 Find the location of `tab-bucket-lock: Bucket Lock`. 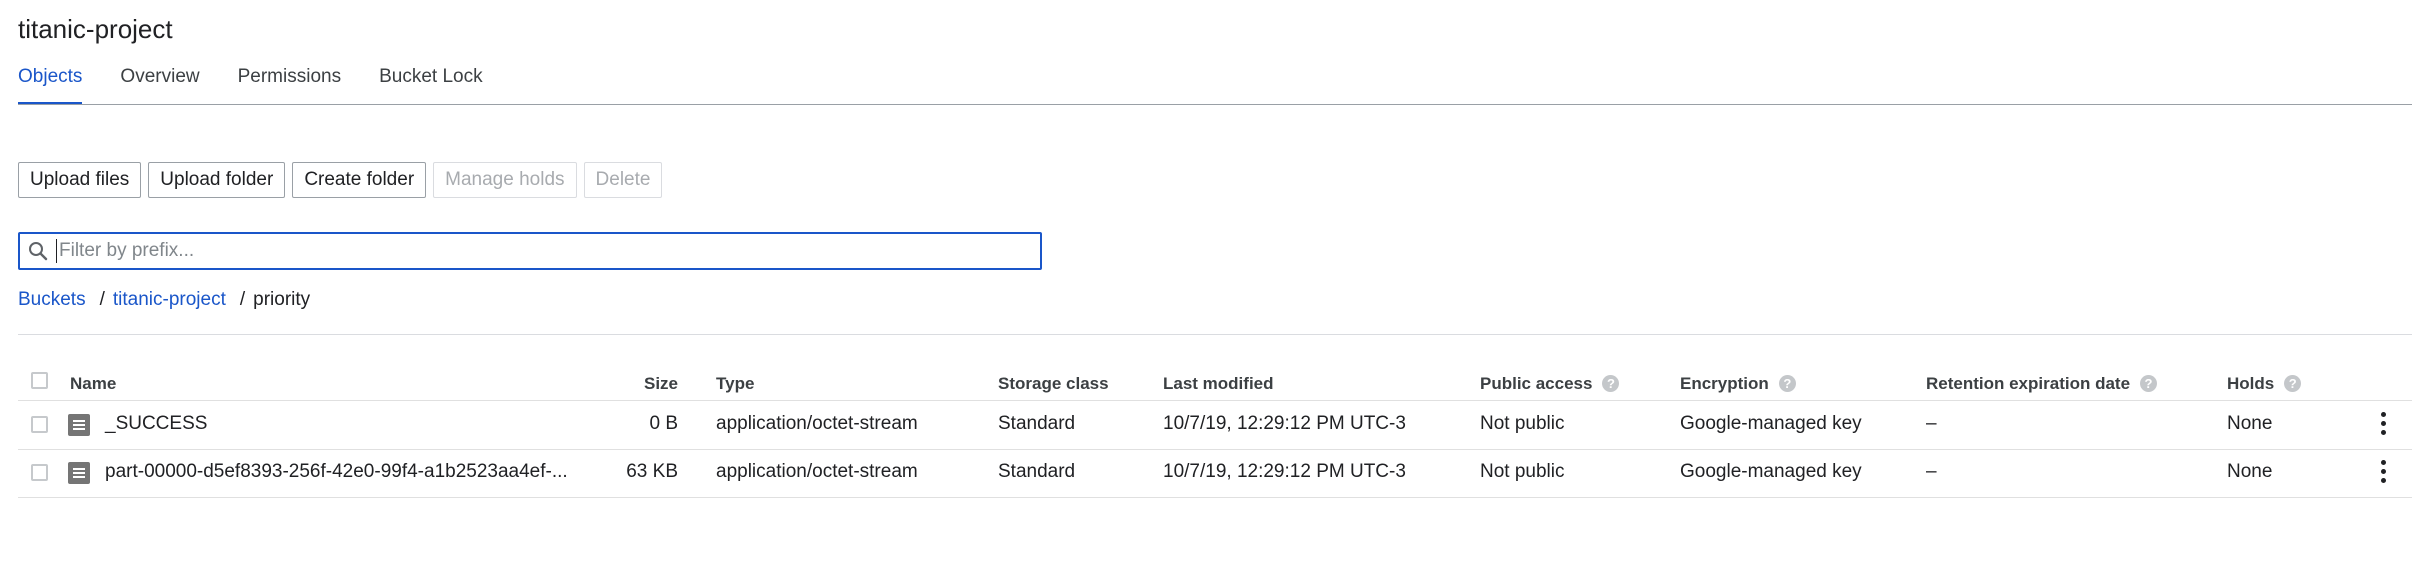

tab-bucket-lock: Bucket Lock is located at coordinates (431, 85).